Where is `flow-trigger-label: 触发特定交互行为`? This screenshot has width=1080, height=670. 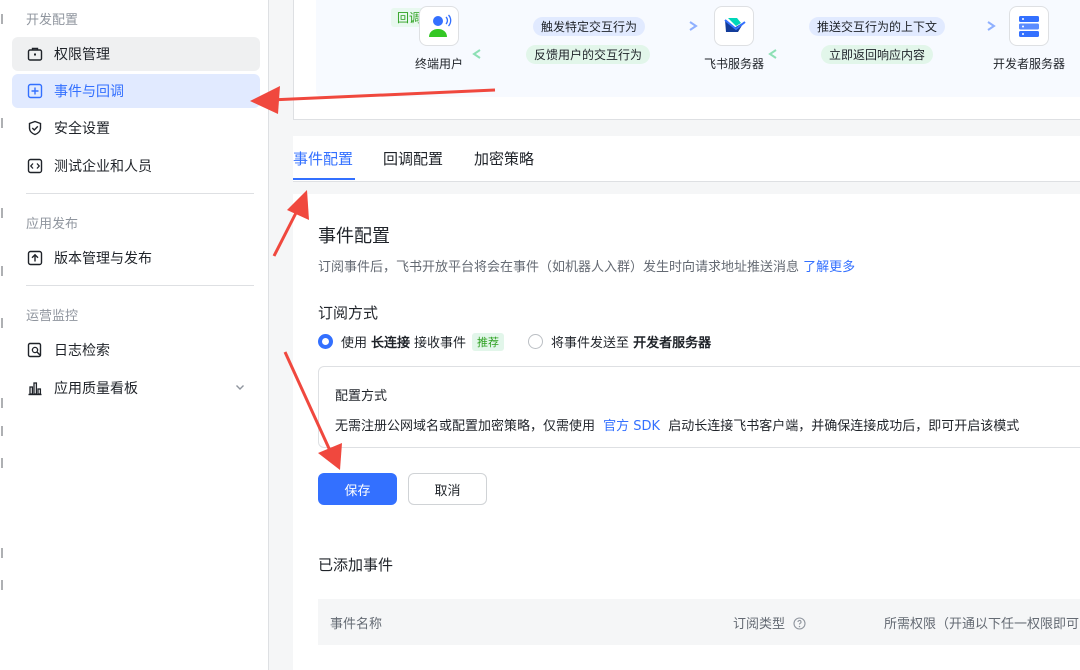 flow-trigger-label: 触发特定交互行为 is located at coordinates (589, 26).